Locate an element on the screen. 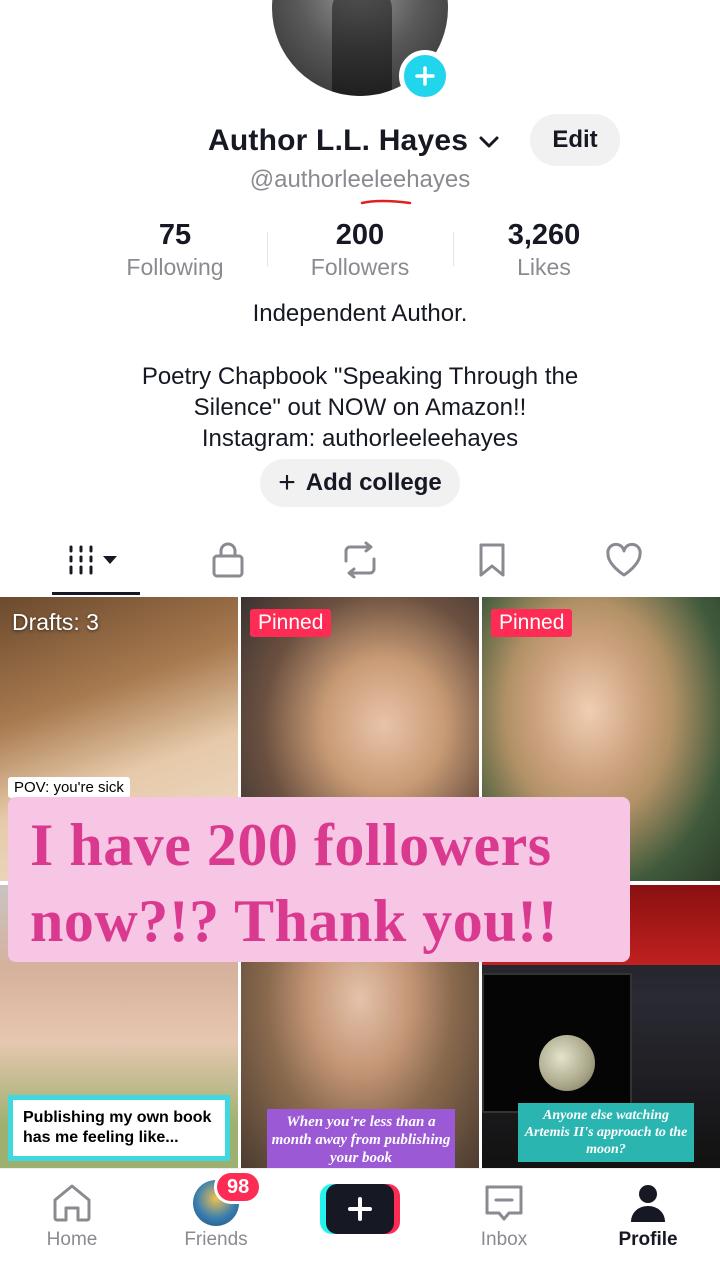  nav-label: Inbox is located at coordinates (504, 1239).